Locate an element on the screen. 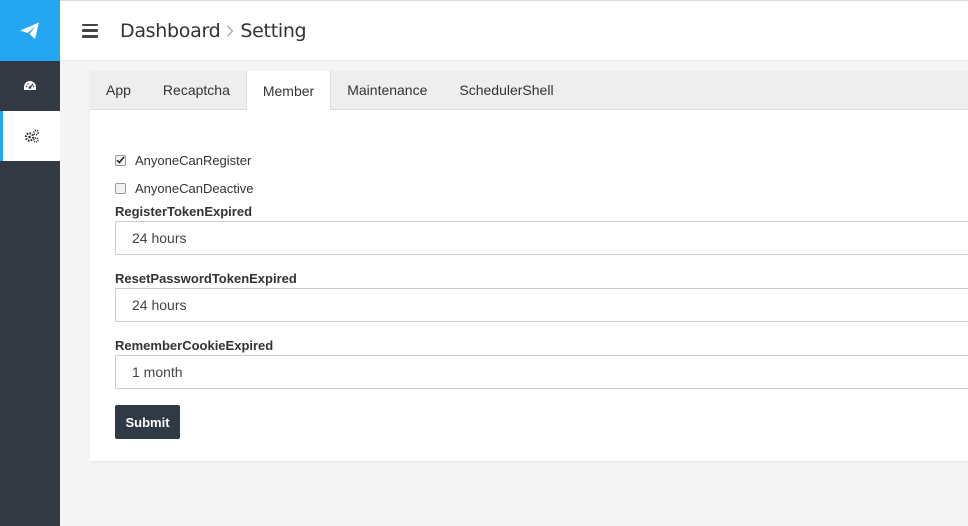 This screenshot has height=526, width=968. brand-logo is located at coordinates (30, 30).